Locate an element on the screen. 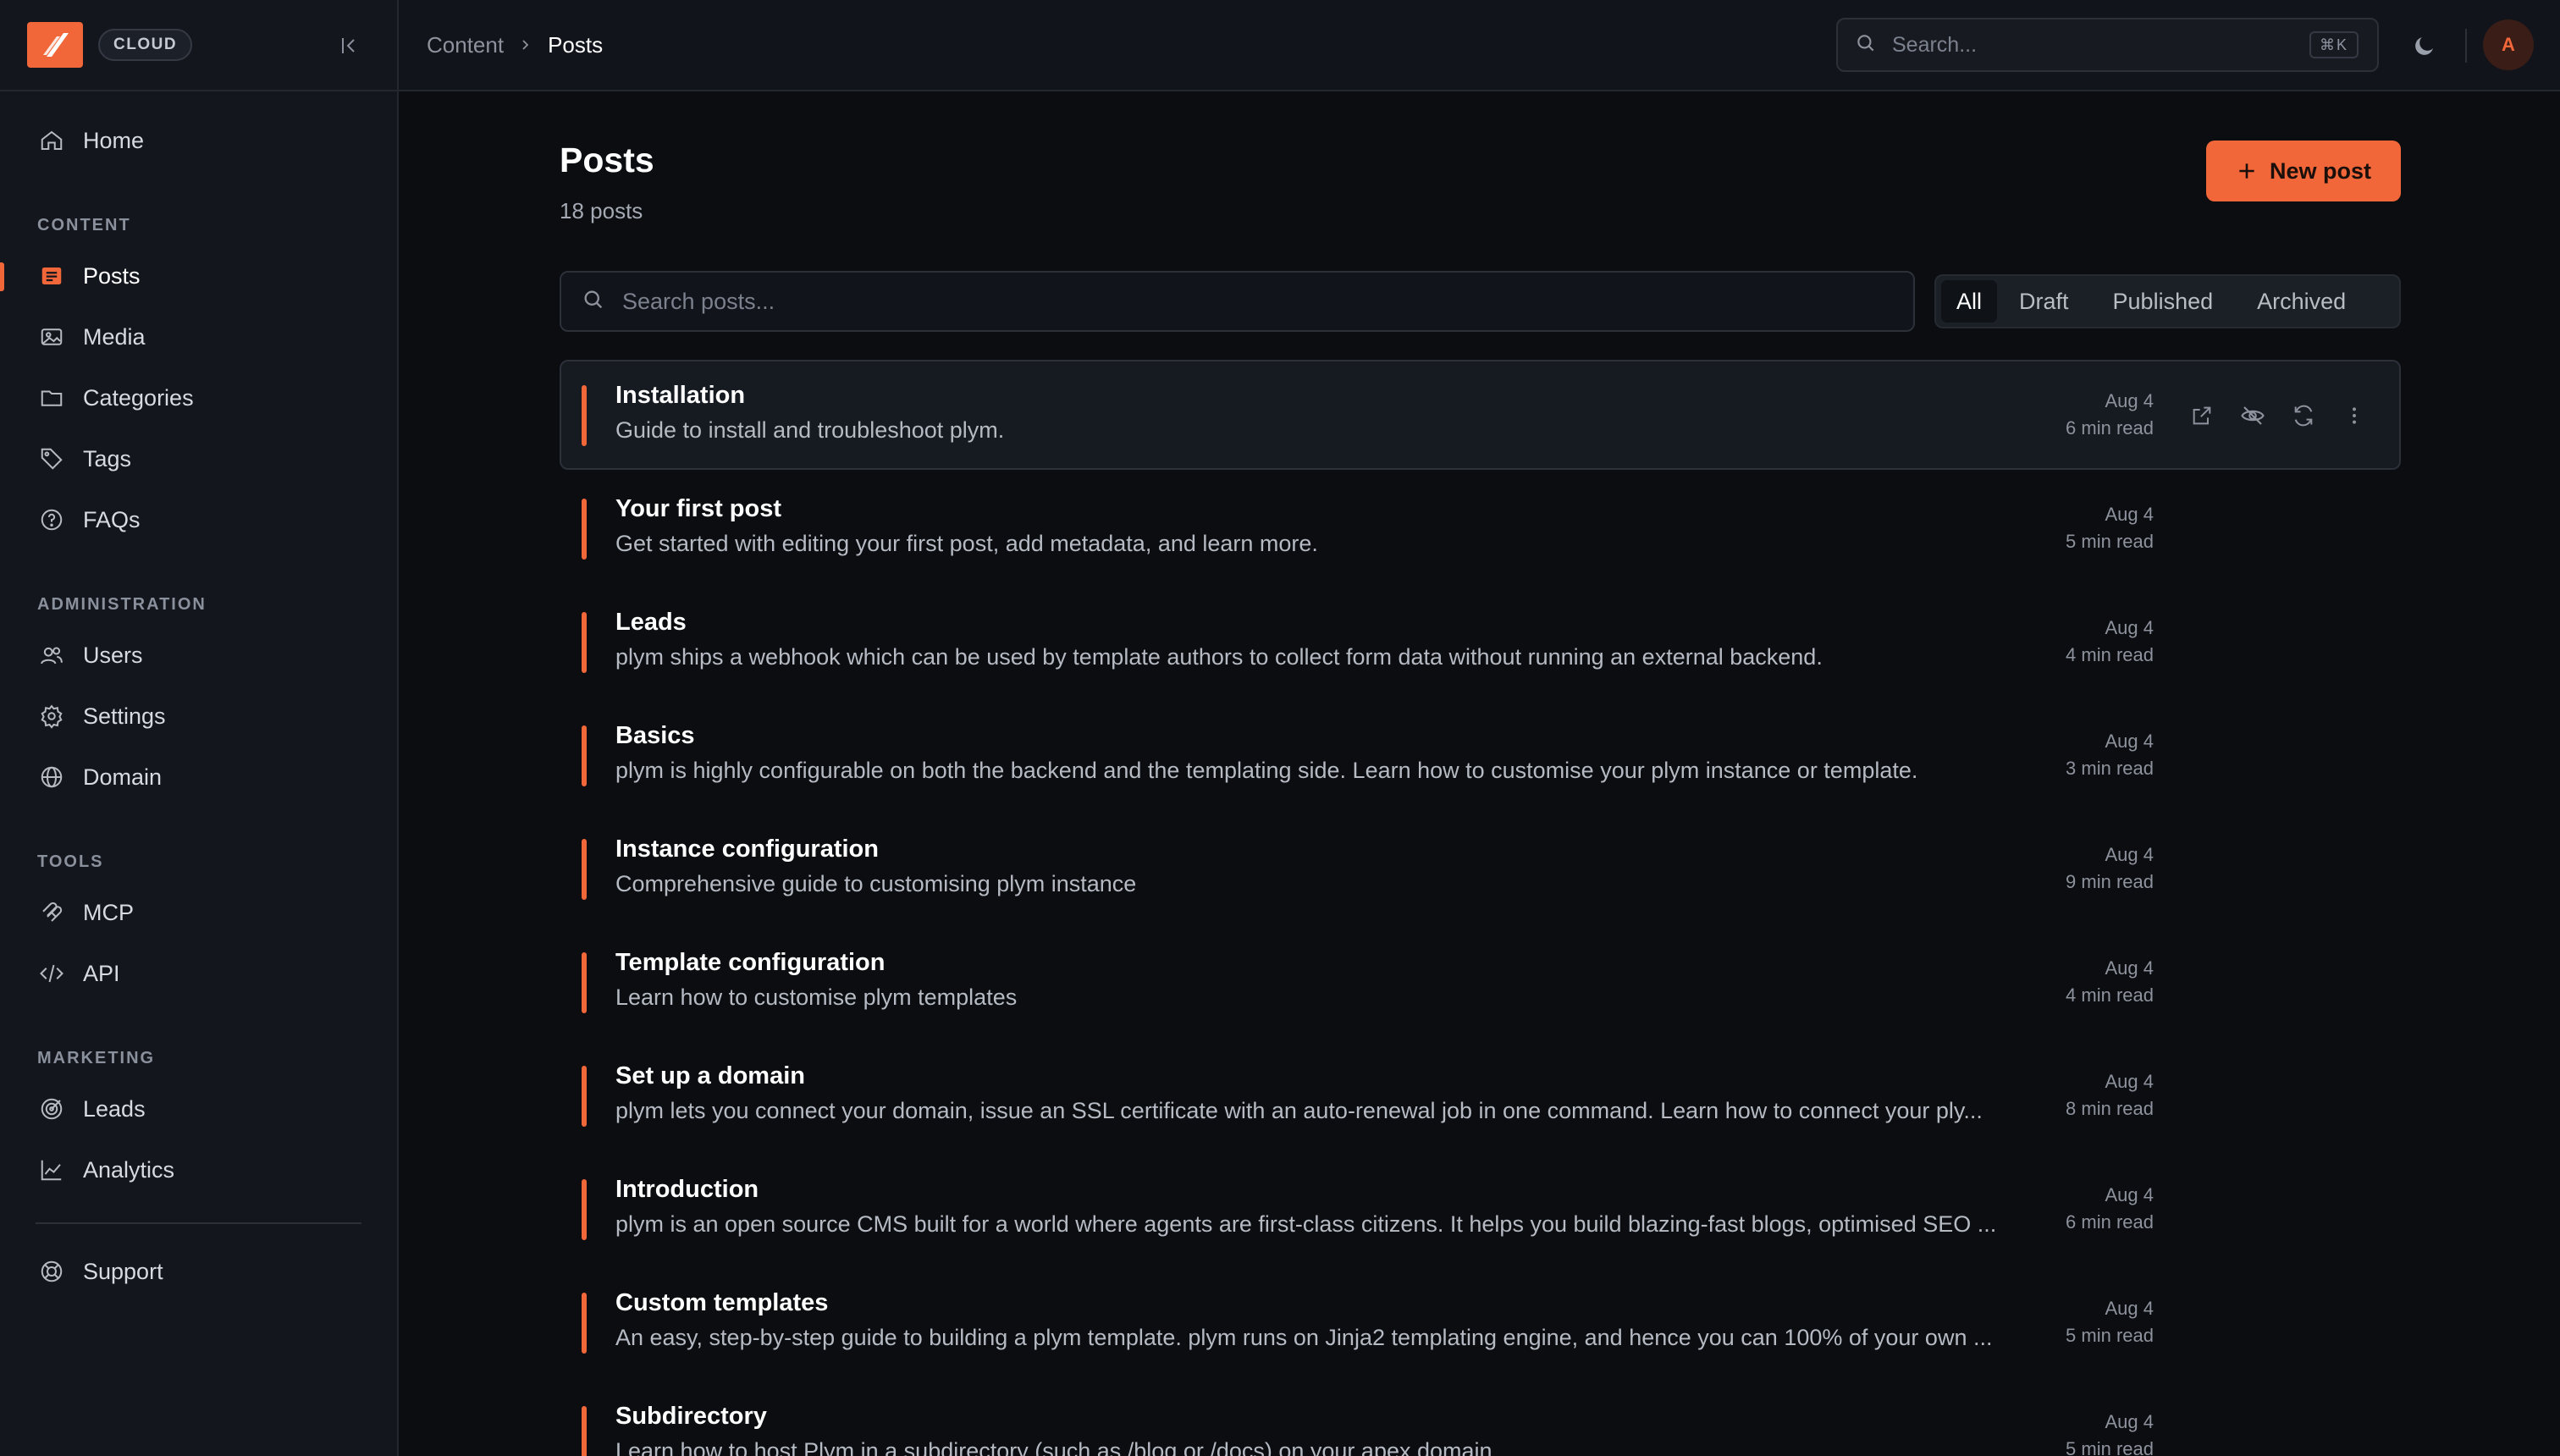  breadcrumb: Content Posts is located at coordinates (501, 45).